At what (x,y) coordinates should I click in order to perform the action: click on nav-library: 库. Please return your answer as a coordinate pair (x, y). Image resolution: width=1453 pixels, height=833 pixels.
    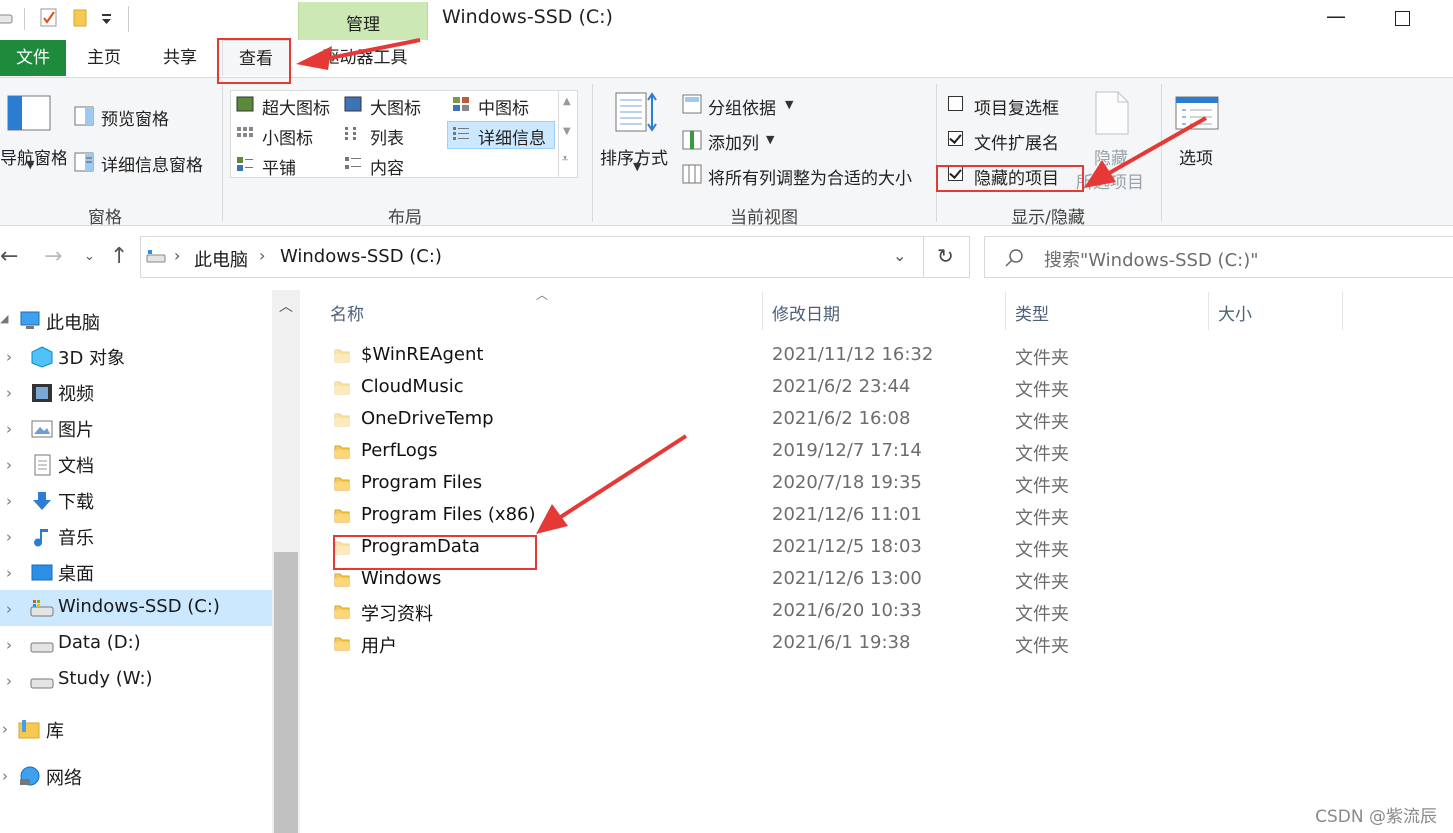
    Looking at the image, I should click on (55, 730).